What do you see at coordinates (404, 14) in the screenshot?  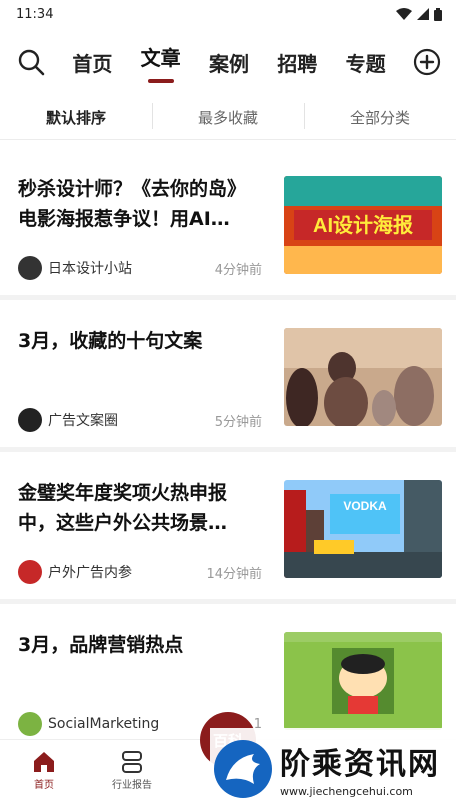 I see `wifi-icon` at bounding box center [404, 14].